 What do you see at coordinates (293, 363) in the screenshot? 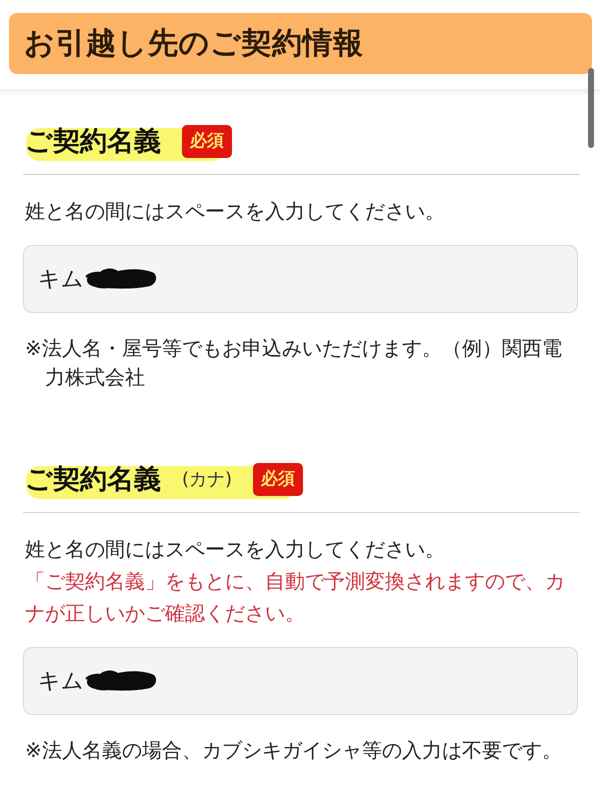
I see `note-text: ※法人名・屋号等でもお申込みいただけます。（例）関西電力株式会社` at bounding box center [293, 363].